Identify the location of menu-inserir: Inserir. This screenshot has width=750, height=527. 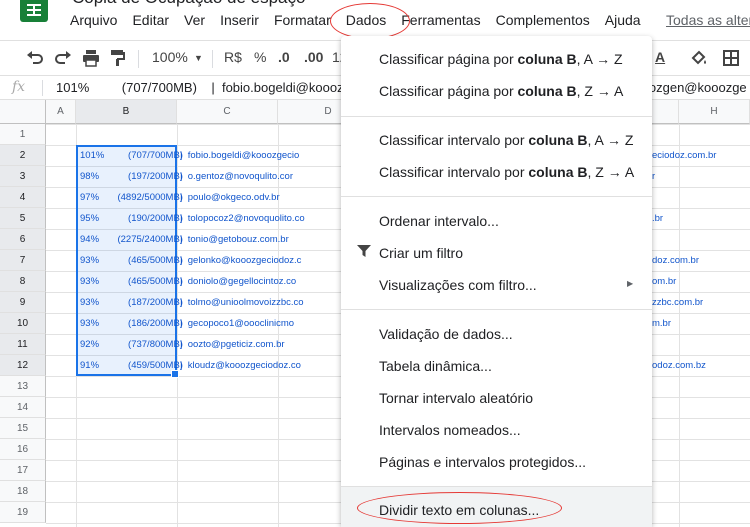
(239, 20).